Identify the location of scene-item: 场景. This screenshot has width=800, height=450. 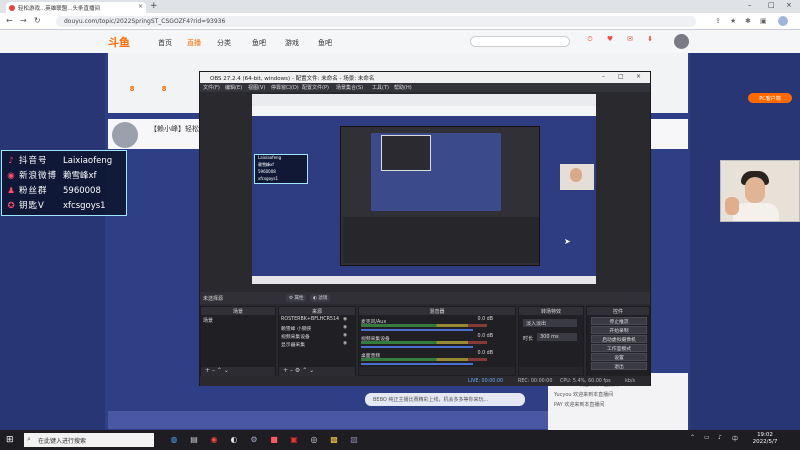
(208, 320).